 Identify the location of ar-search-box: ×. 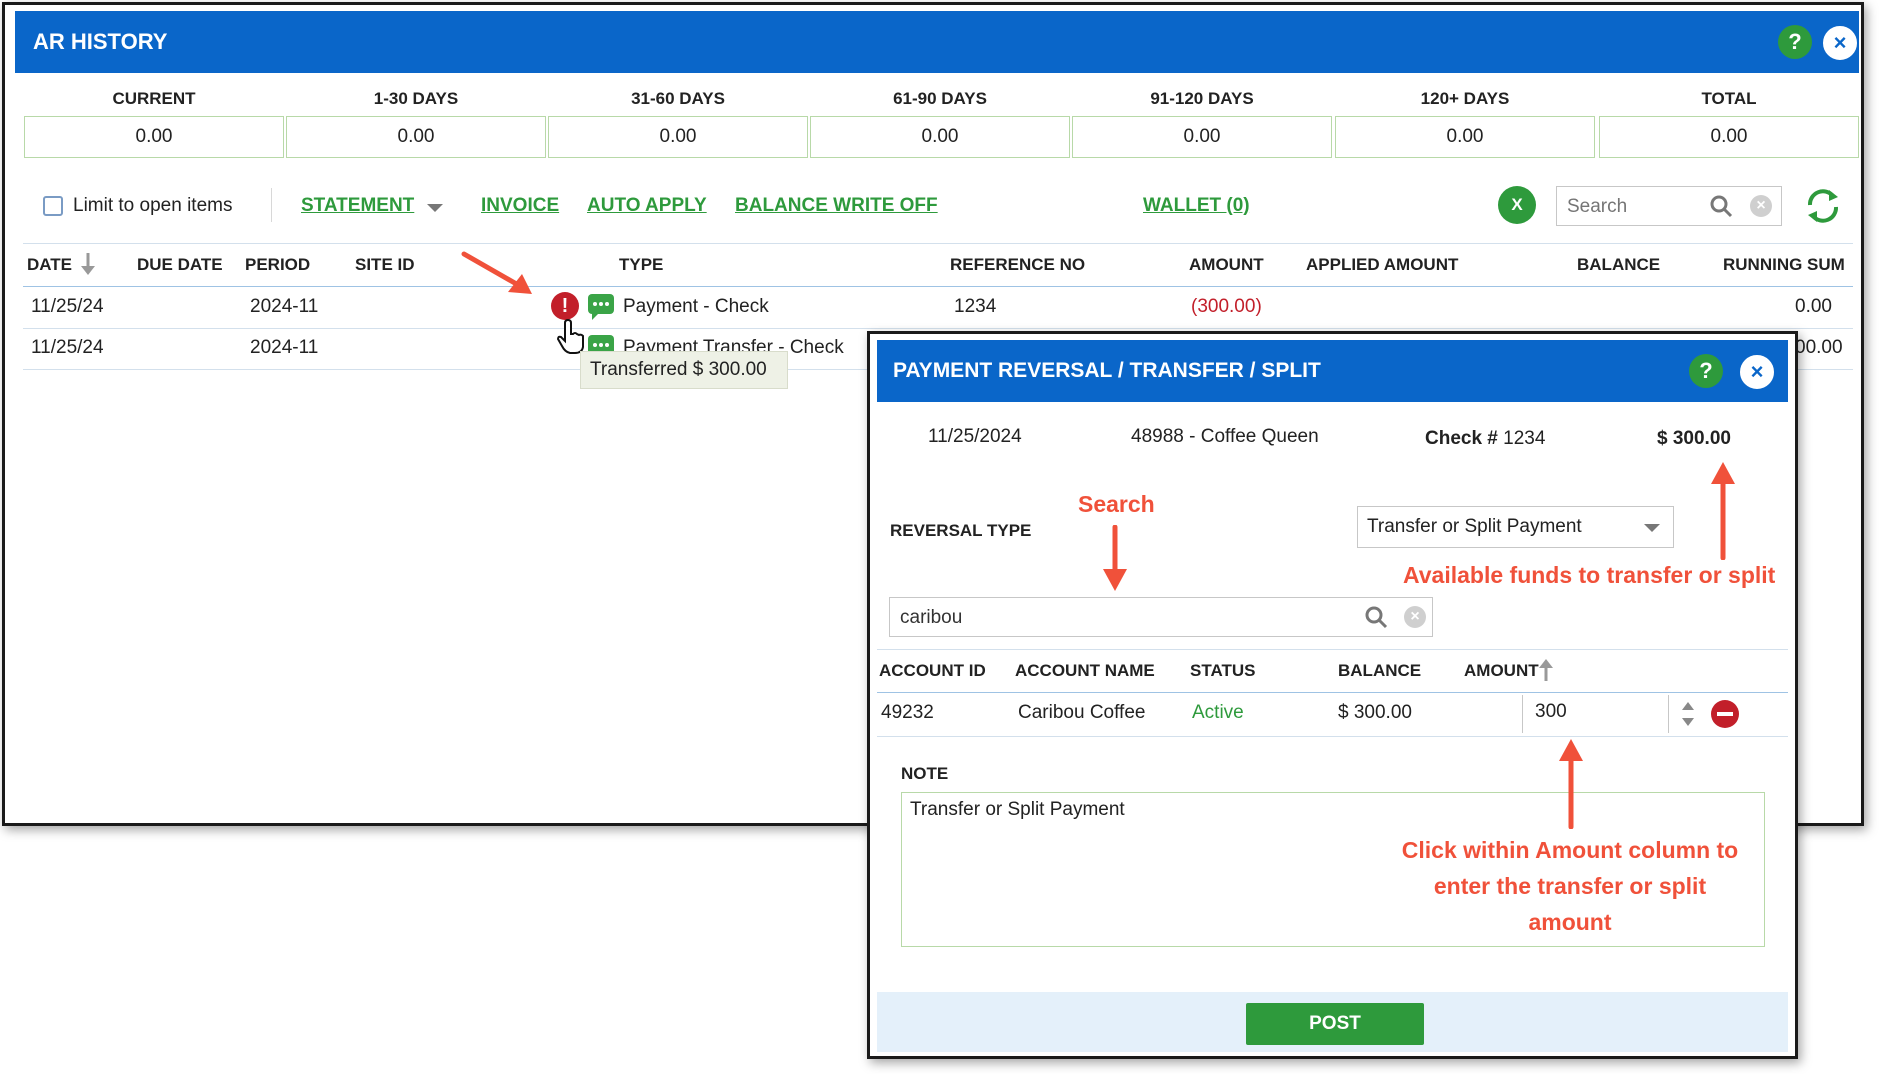
(1669, 206).